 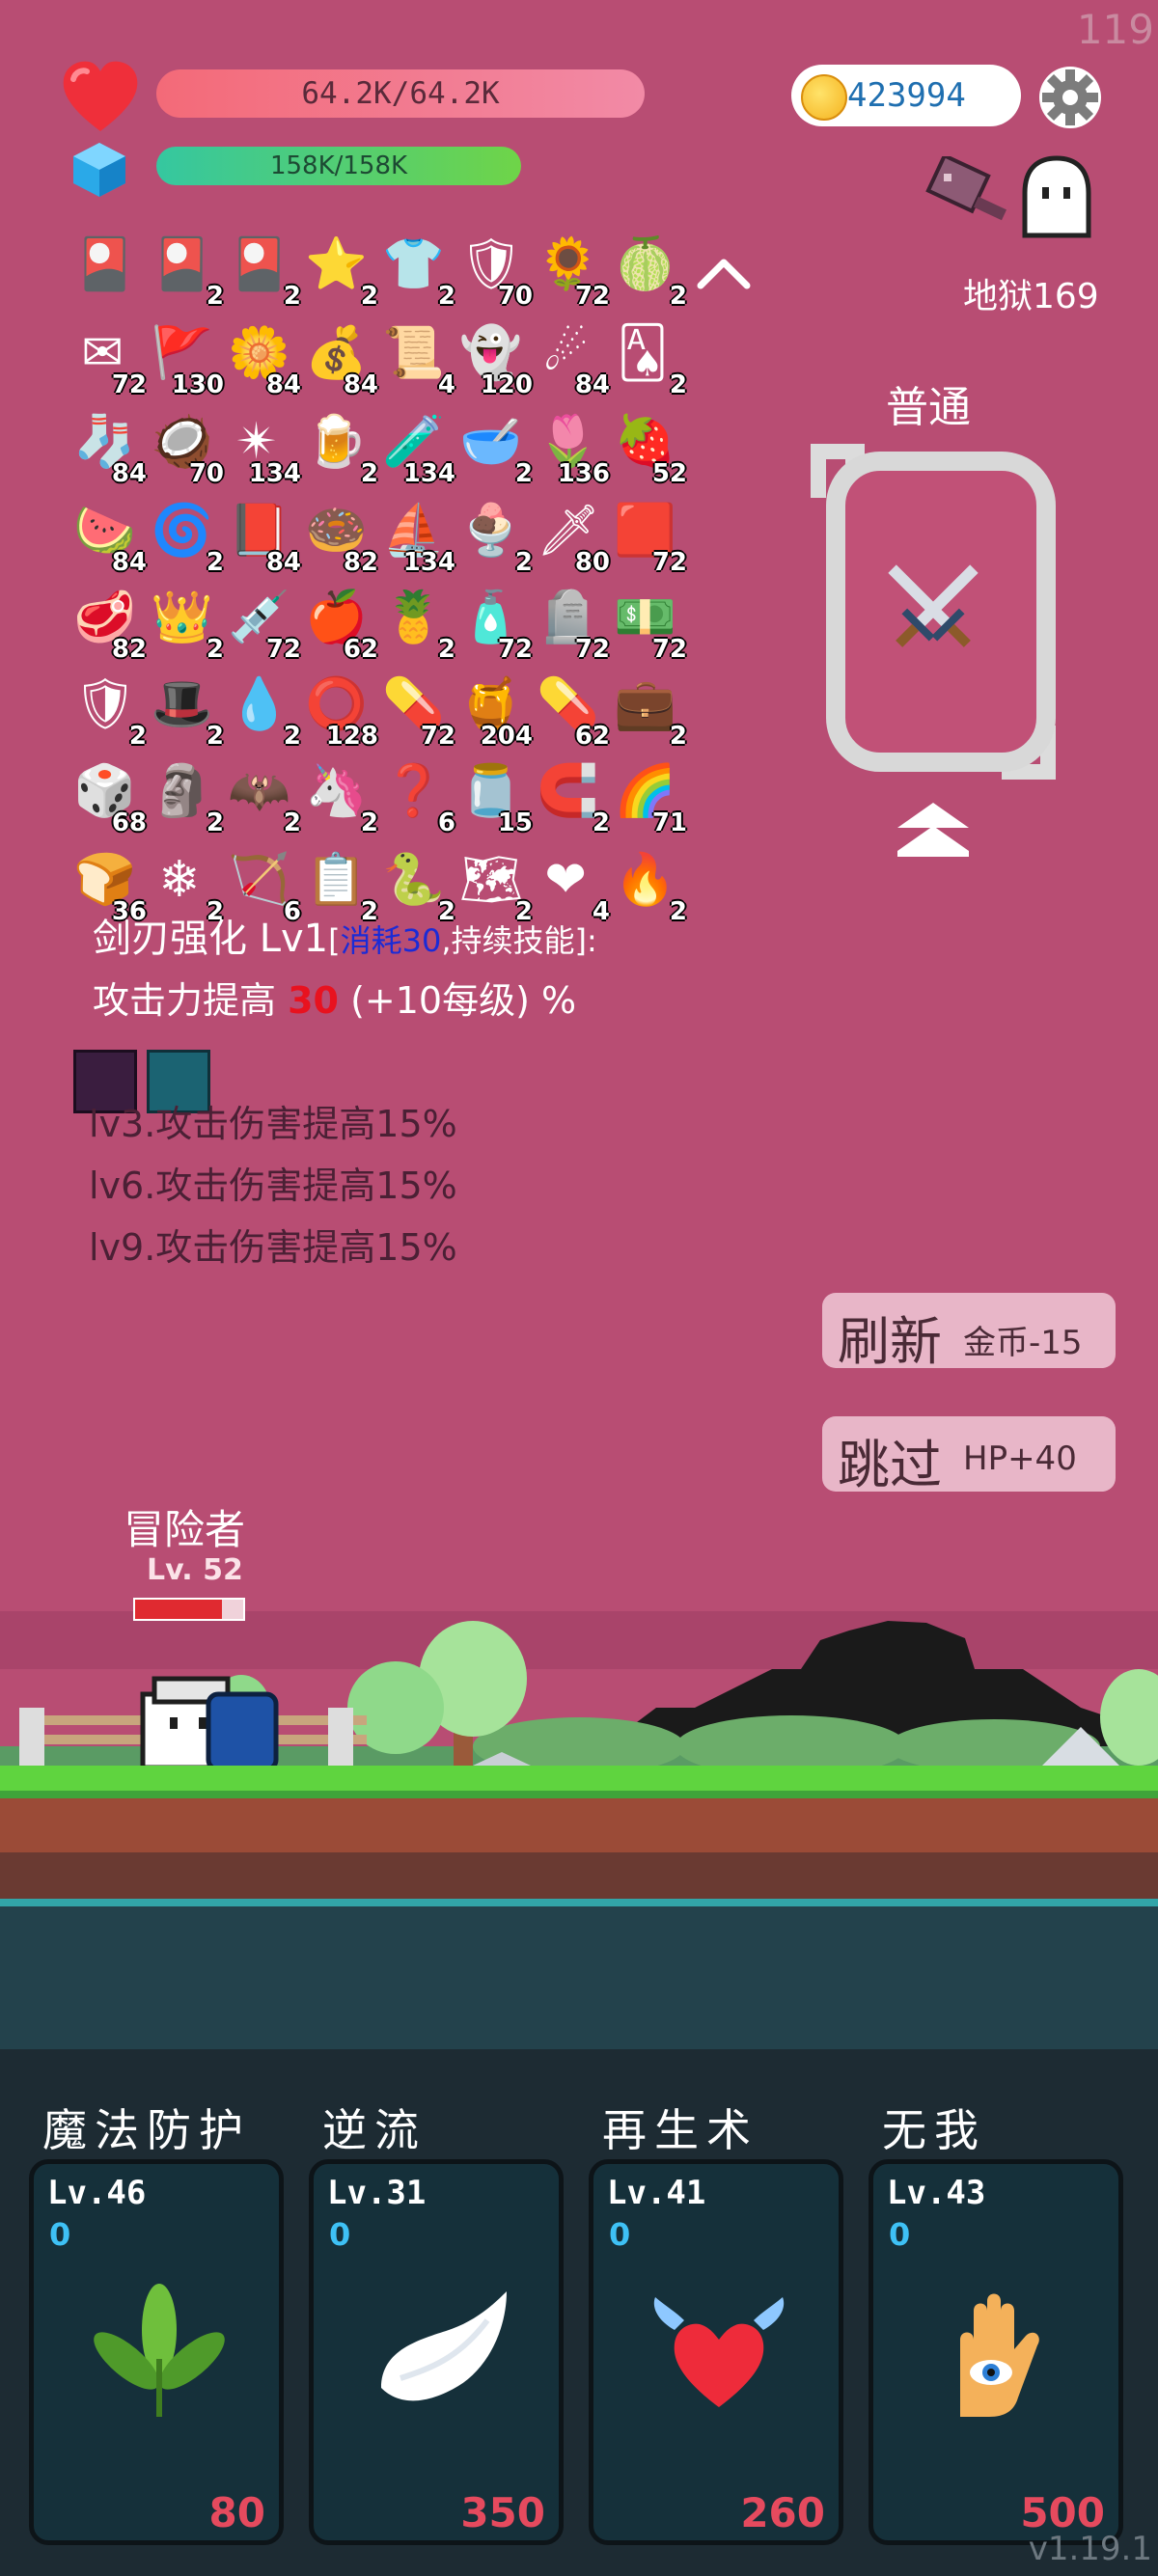 I want to click on inventory-item: 💊 72, so click(x=415, y=711).